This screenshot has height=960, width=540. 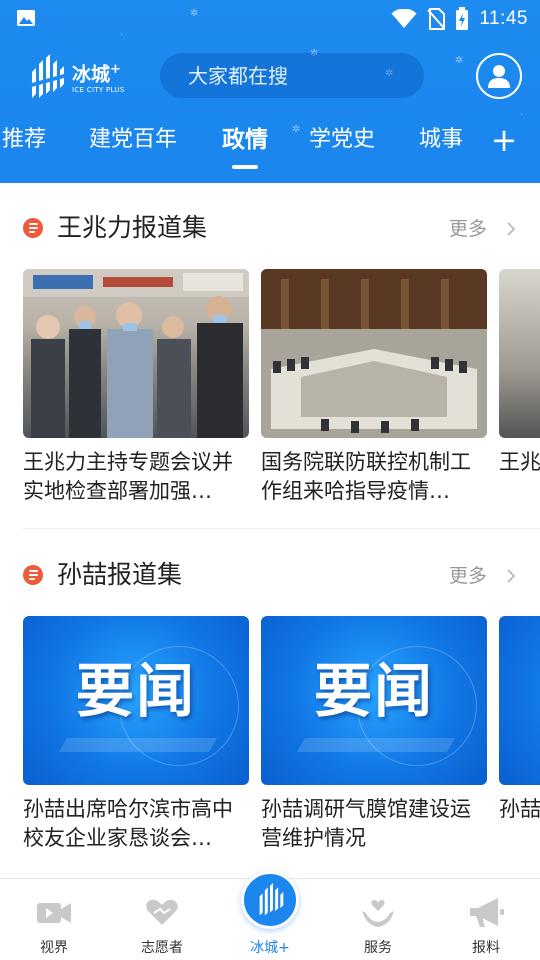 I want to click on nav-label: 服务, so click(x=378, y=948).